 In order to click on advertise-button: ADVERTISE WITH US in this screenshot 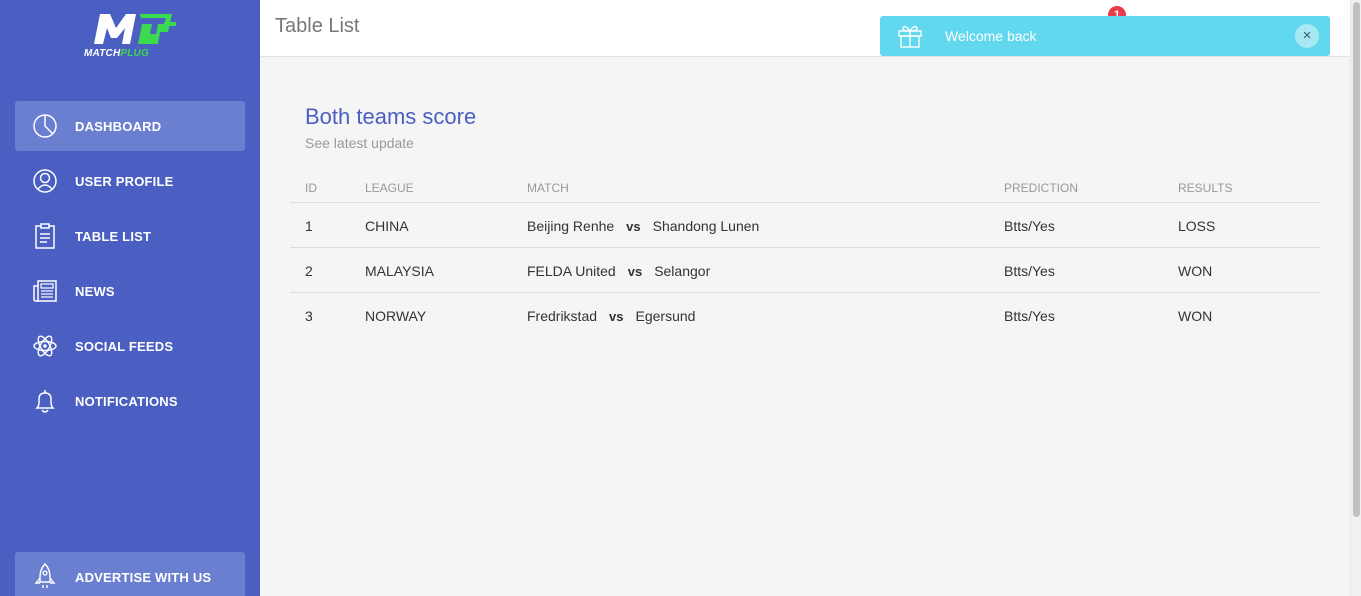, I will do `click(130, 574)`.